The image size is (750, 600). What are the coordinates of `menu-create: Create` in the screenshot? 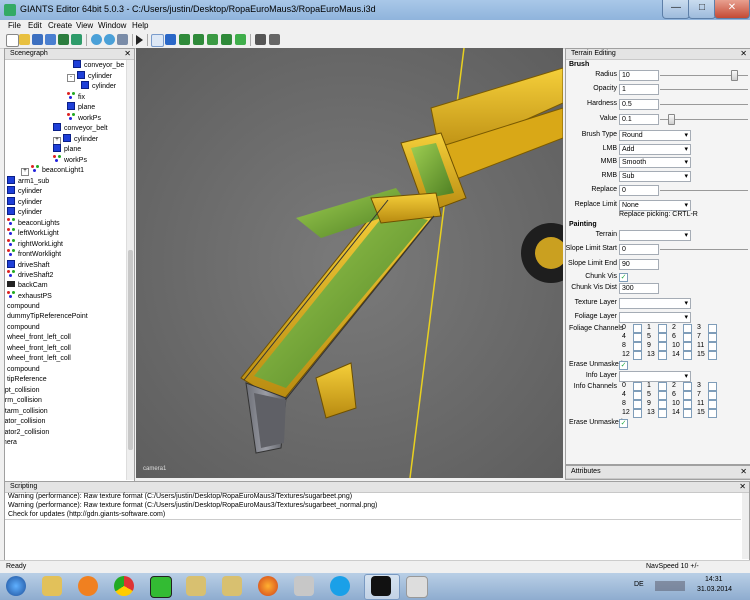 It's located at (60, 25).